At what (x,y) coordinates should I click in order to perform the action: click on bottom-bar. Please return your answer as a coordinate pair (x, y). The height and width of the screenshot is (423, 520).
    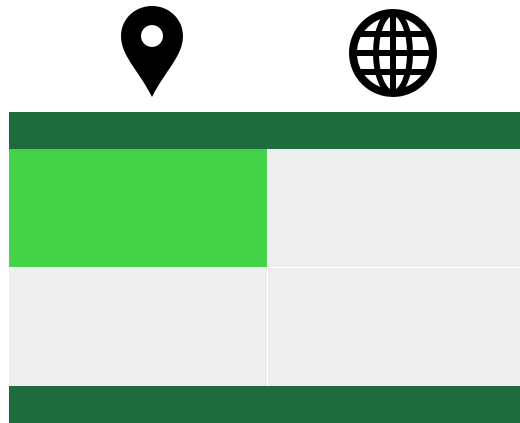
    Looking at the image, I should click on (264, 404).